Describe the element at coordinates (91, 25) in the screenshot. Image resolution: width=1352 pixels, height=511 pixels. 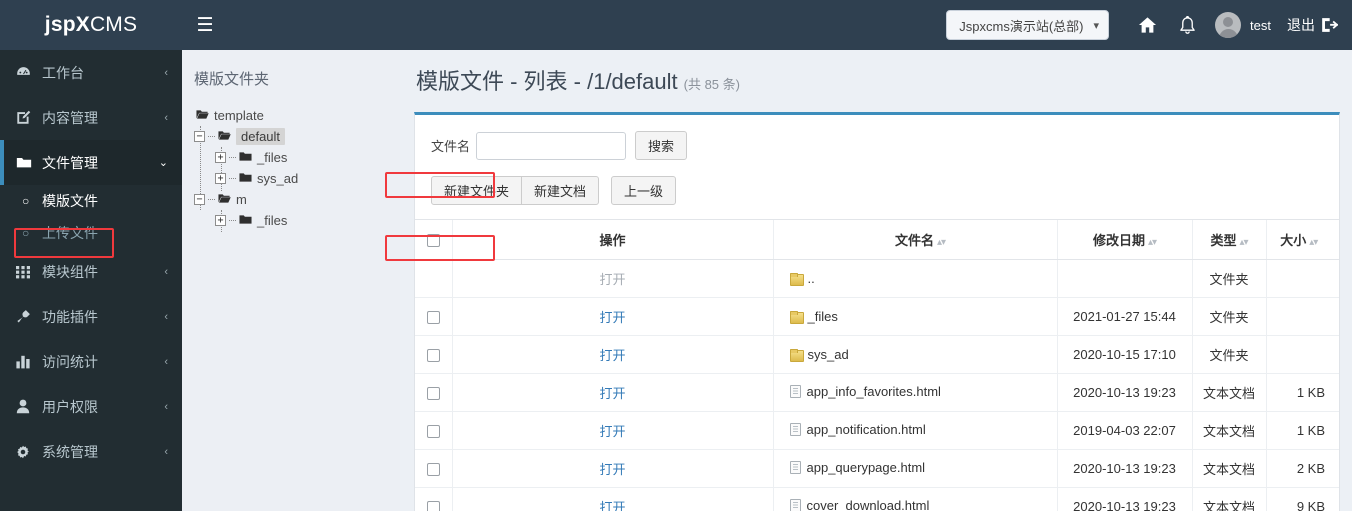
I see `app-logo: jspX CMS` at that location.